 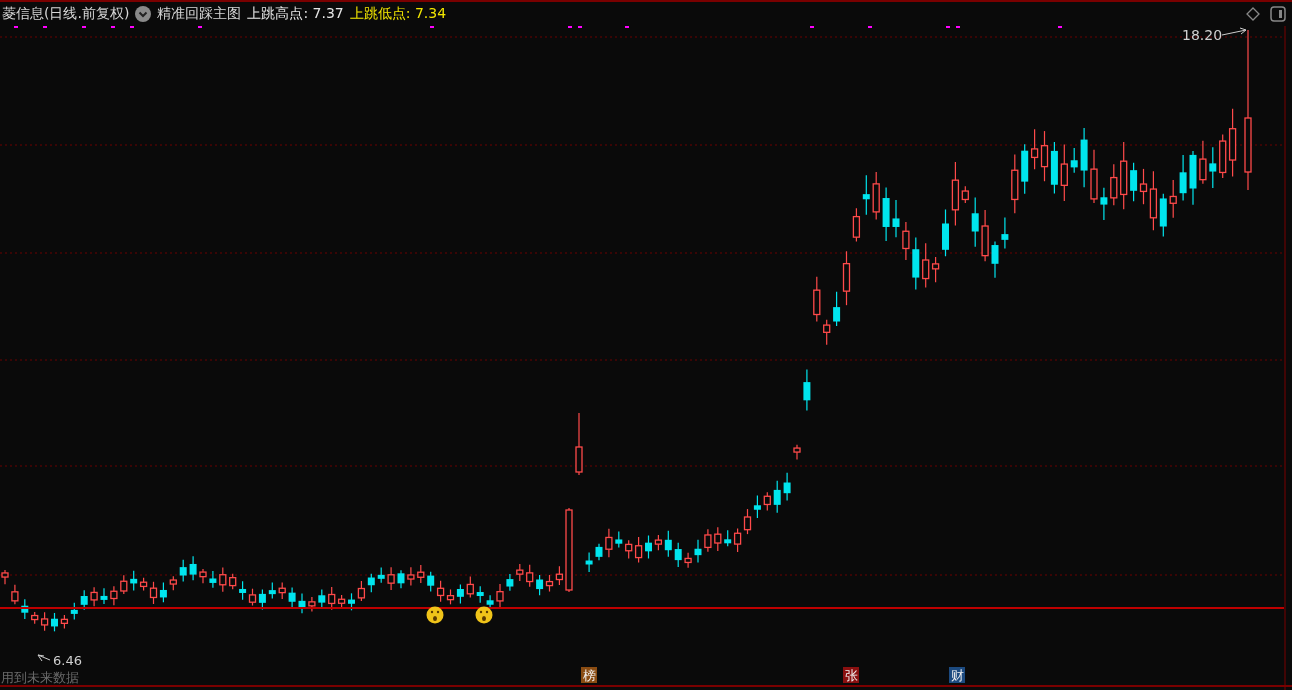 What do you see at coordinates (199, 14) in the screenshot?
I see `indicator-name: 精准回踩主图` at bounding box center [199, 14].